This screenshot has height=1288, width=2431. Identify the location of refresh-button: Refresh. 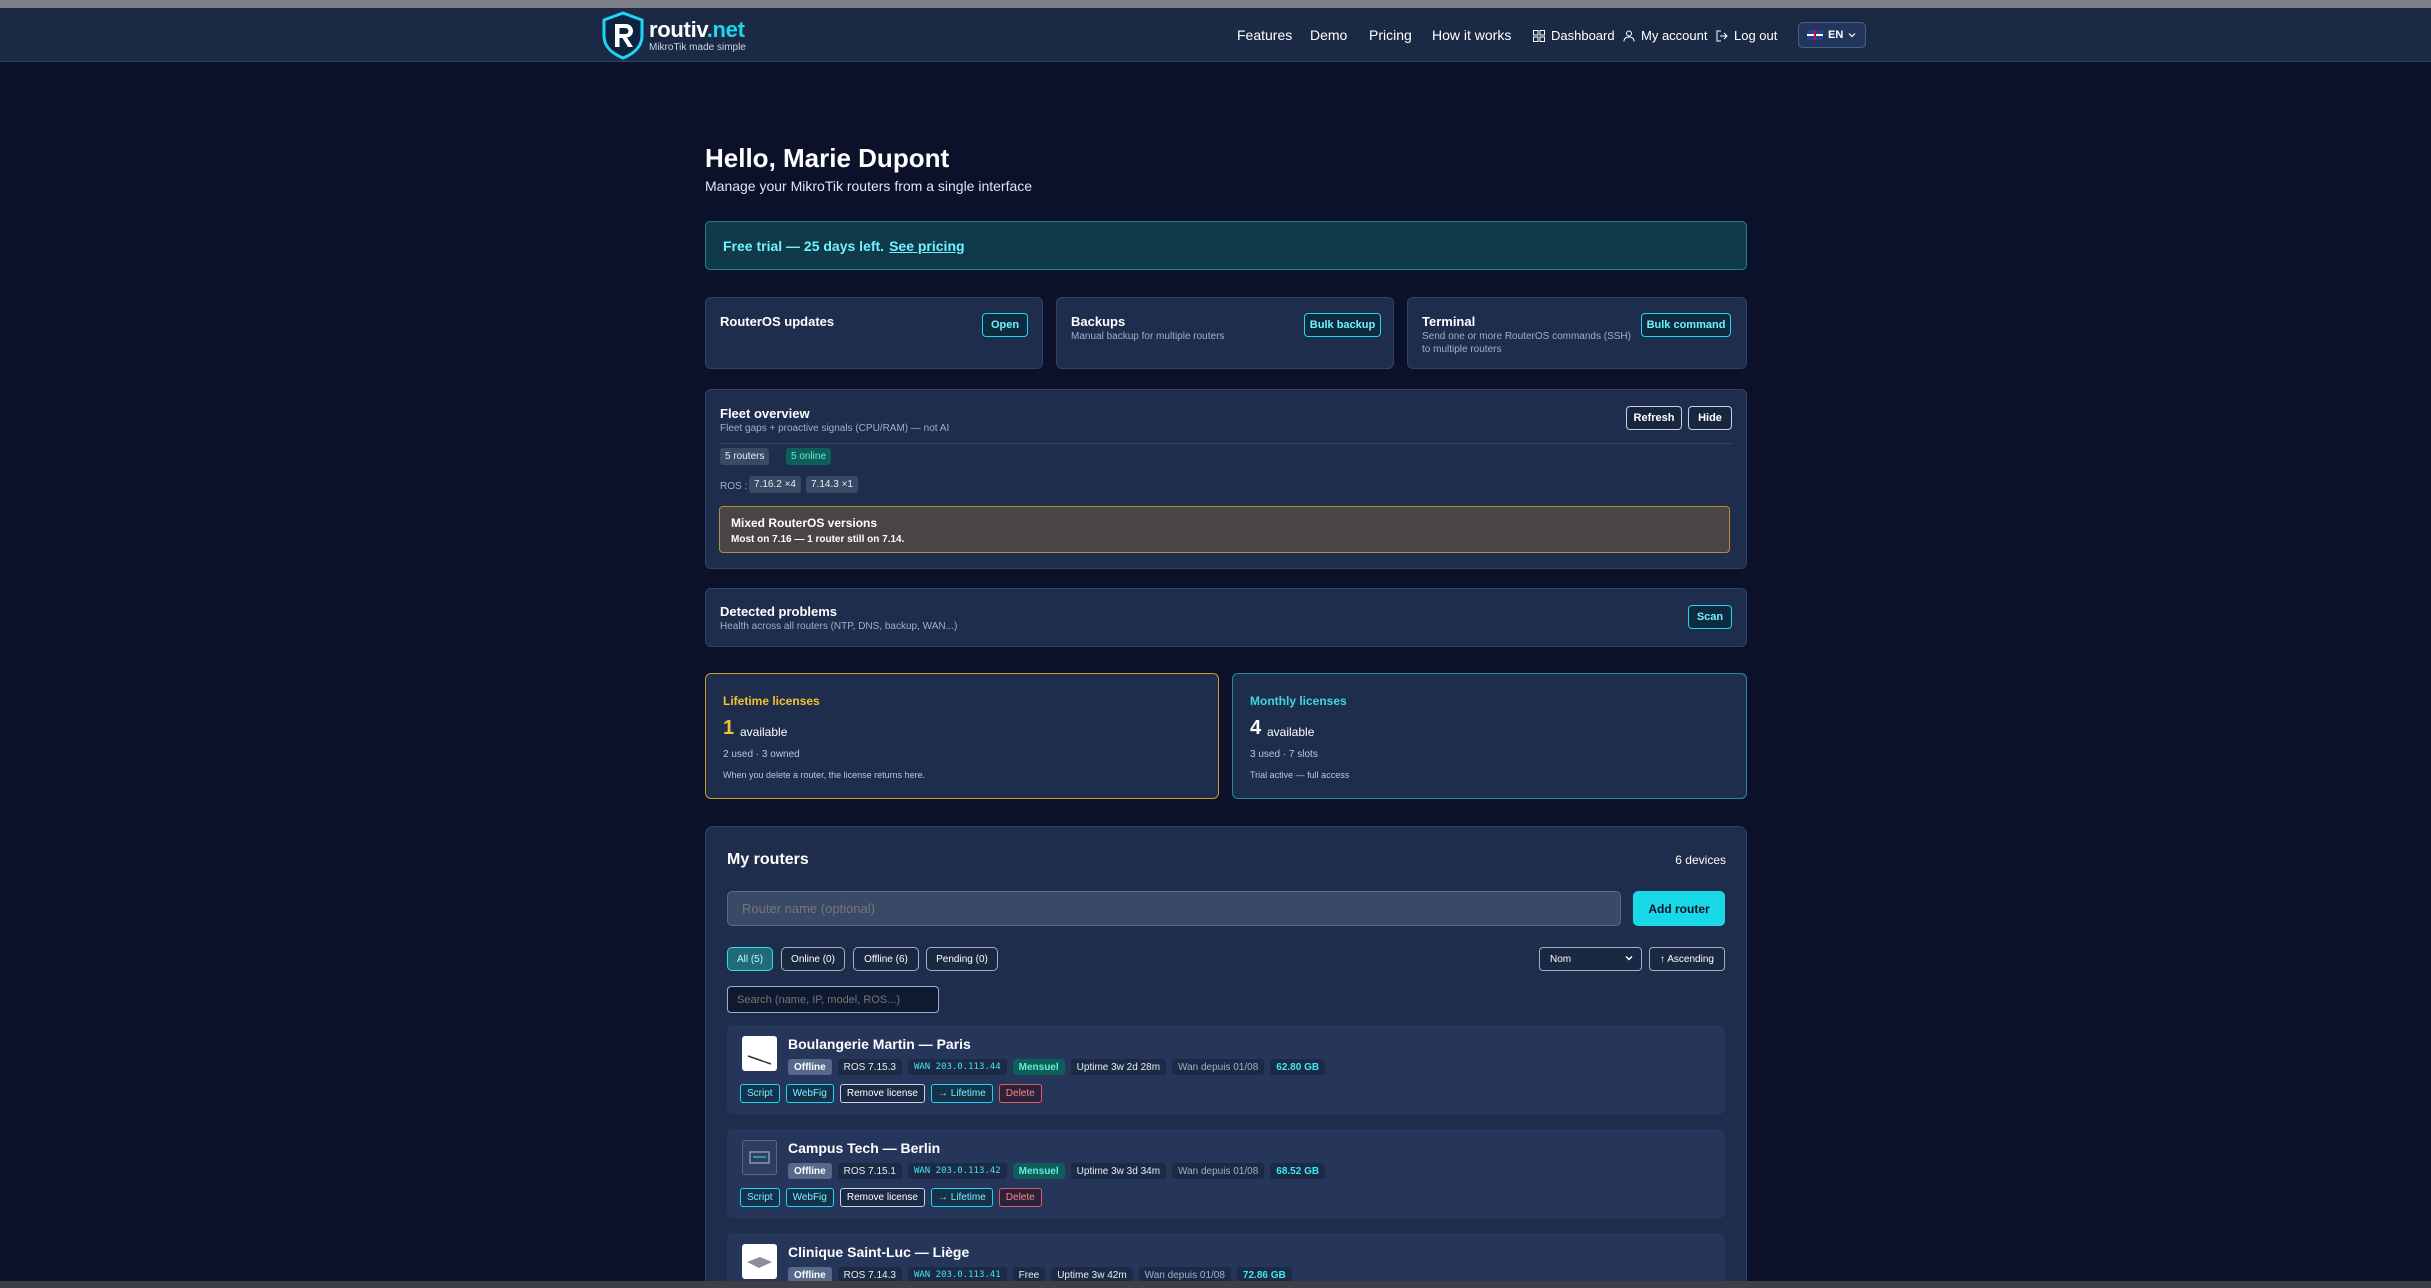
(1654, 418).